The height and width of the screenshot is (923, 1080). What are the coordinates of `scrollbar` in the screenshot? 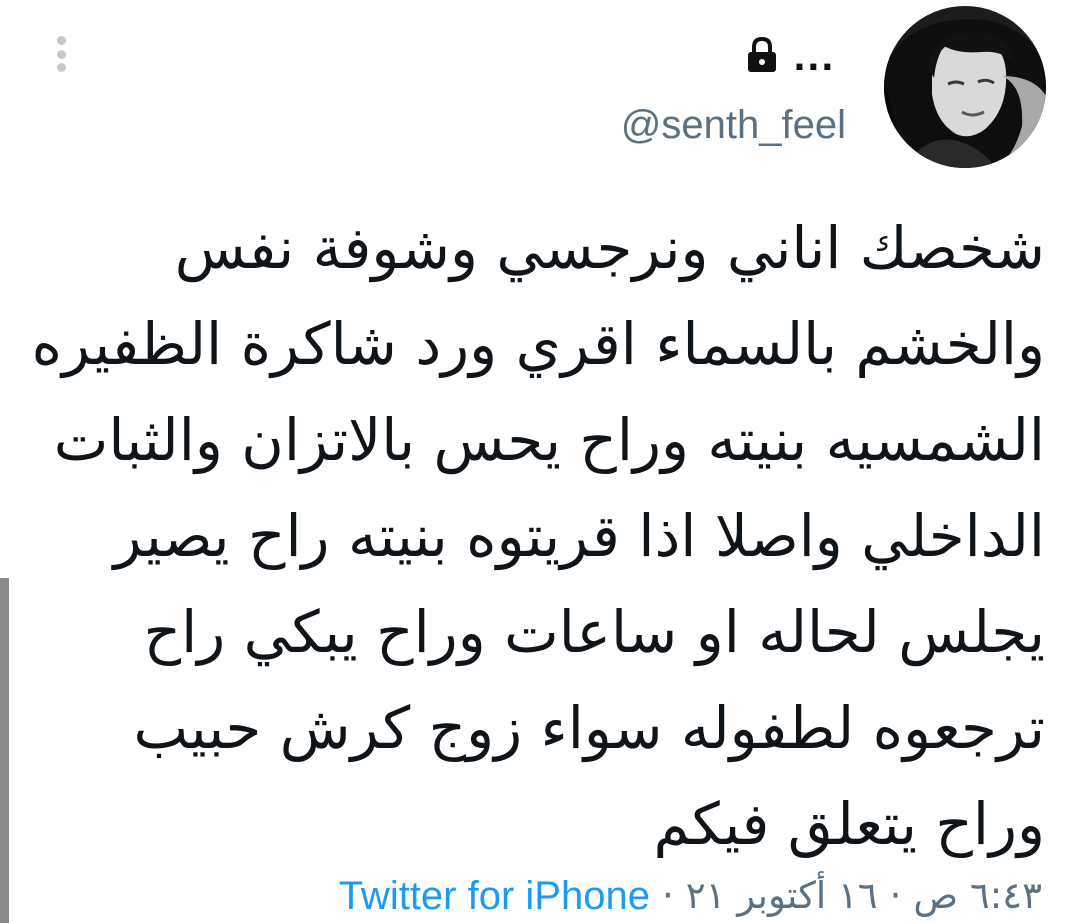 It's located at (4, 750).